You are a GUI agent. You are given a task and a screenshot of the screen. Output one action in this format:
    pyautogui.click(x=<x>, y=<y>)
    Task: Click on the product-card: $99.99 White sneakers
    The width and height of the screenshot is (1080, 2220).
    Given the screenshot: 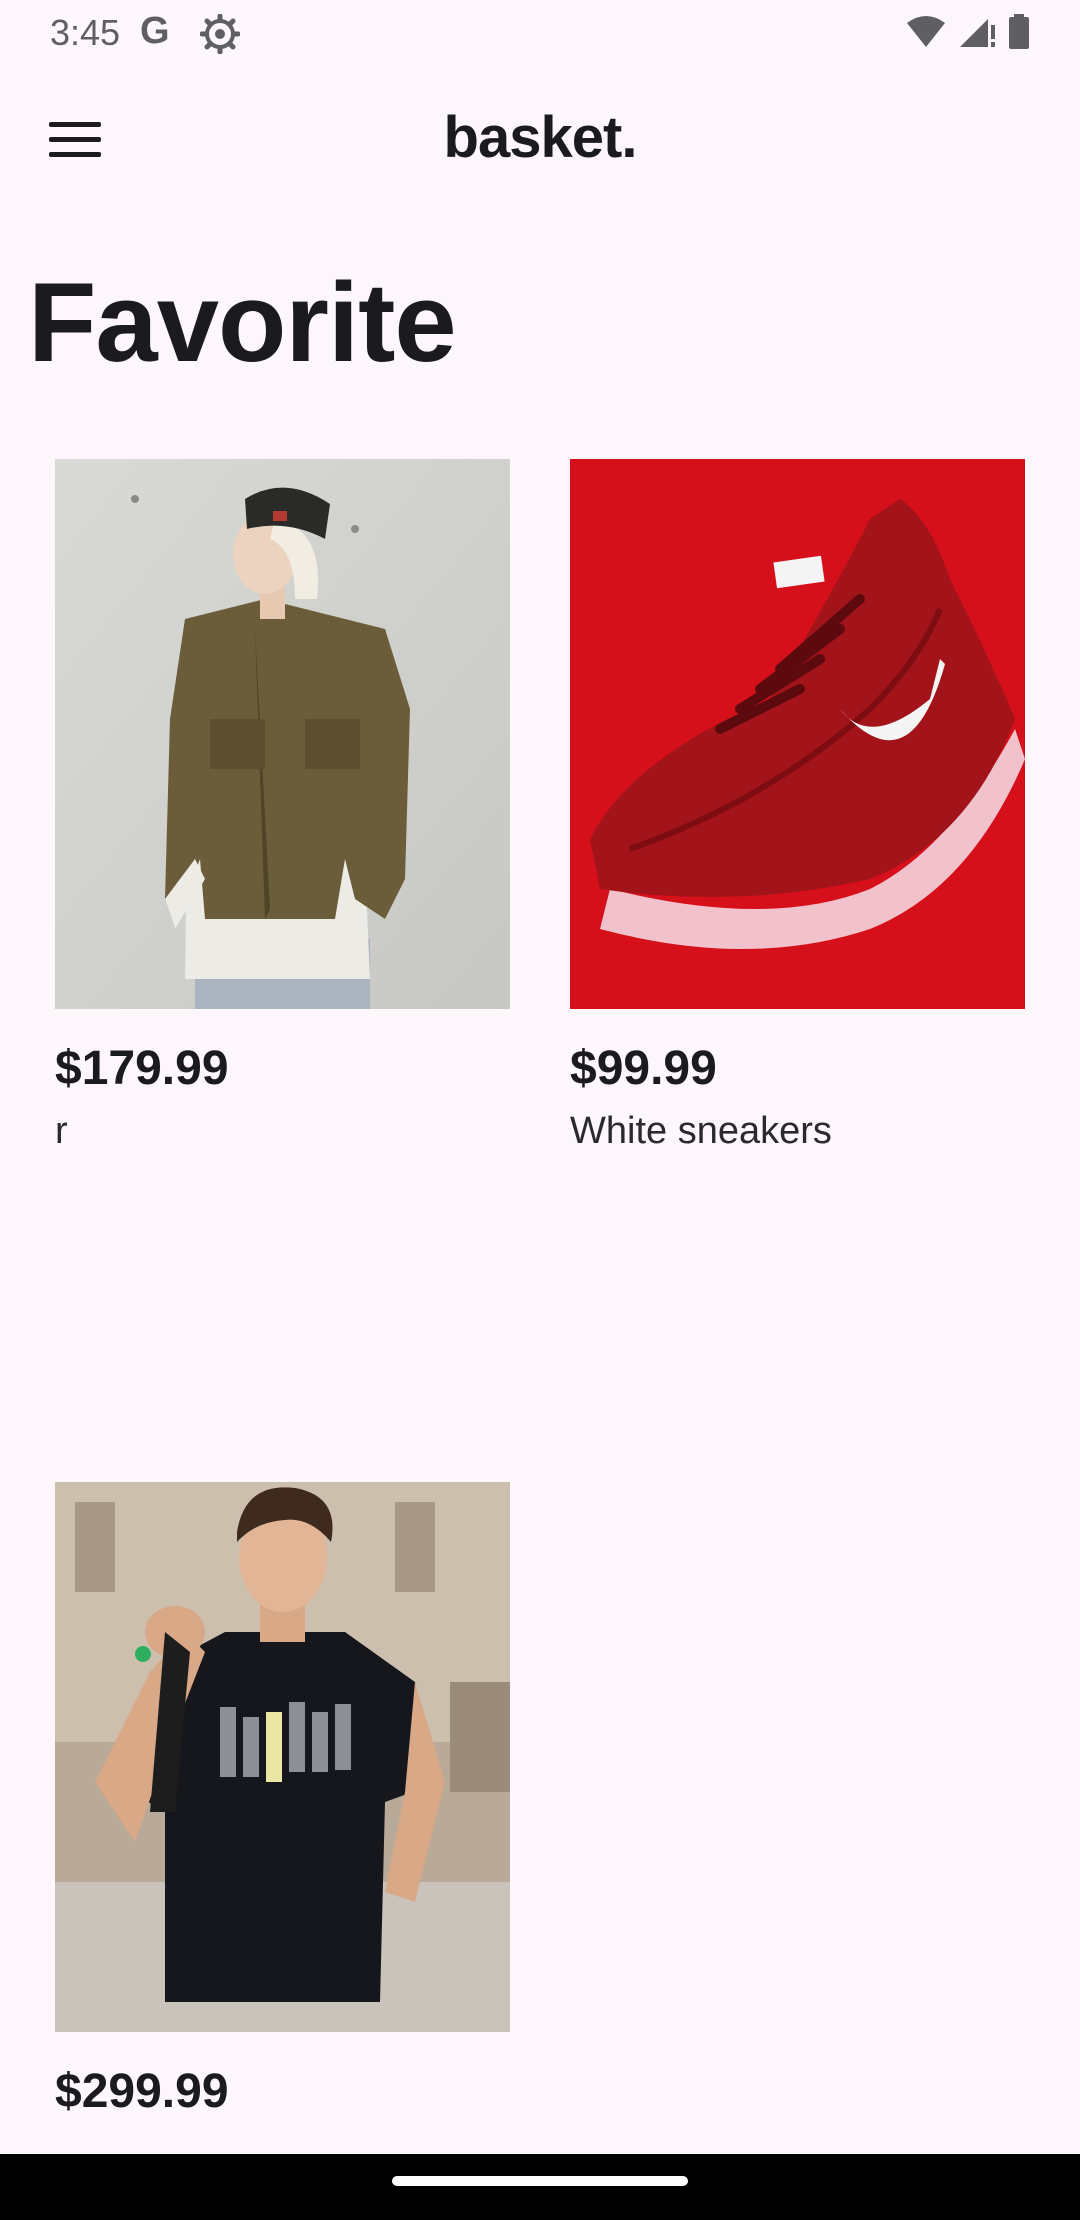 What is the action you would take?
    pyautogui.click(x=797, y=806)
    